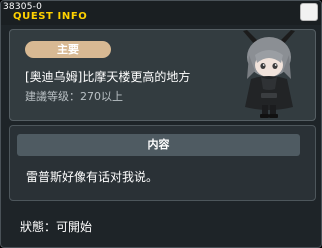 This screenshot has width=322, height=248. Describe the element at coordinates (158, 145) in the screenshot. I see `content-section-header: 内容` at that location.